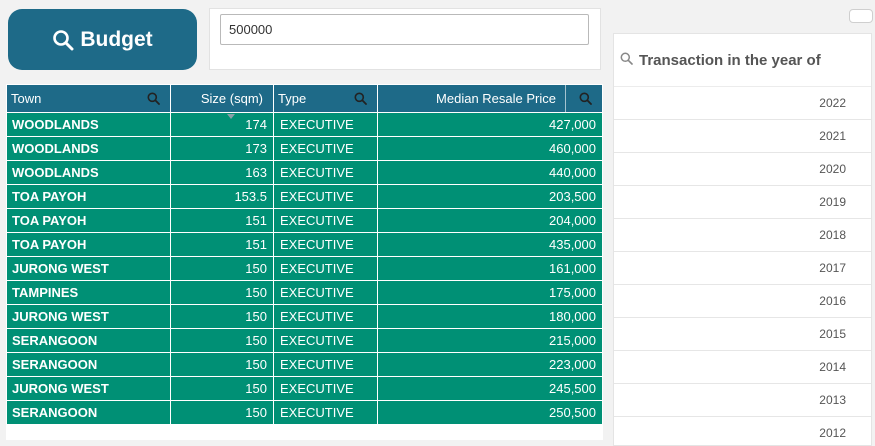 The width and height of the screenshot is (875, 446). What do you see at coordinates (742, 202) in the screenshot?
I see `year-item: 2019` at bounding box center [742, 202].